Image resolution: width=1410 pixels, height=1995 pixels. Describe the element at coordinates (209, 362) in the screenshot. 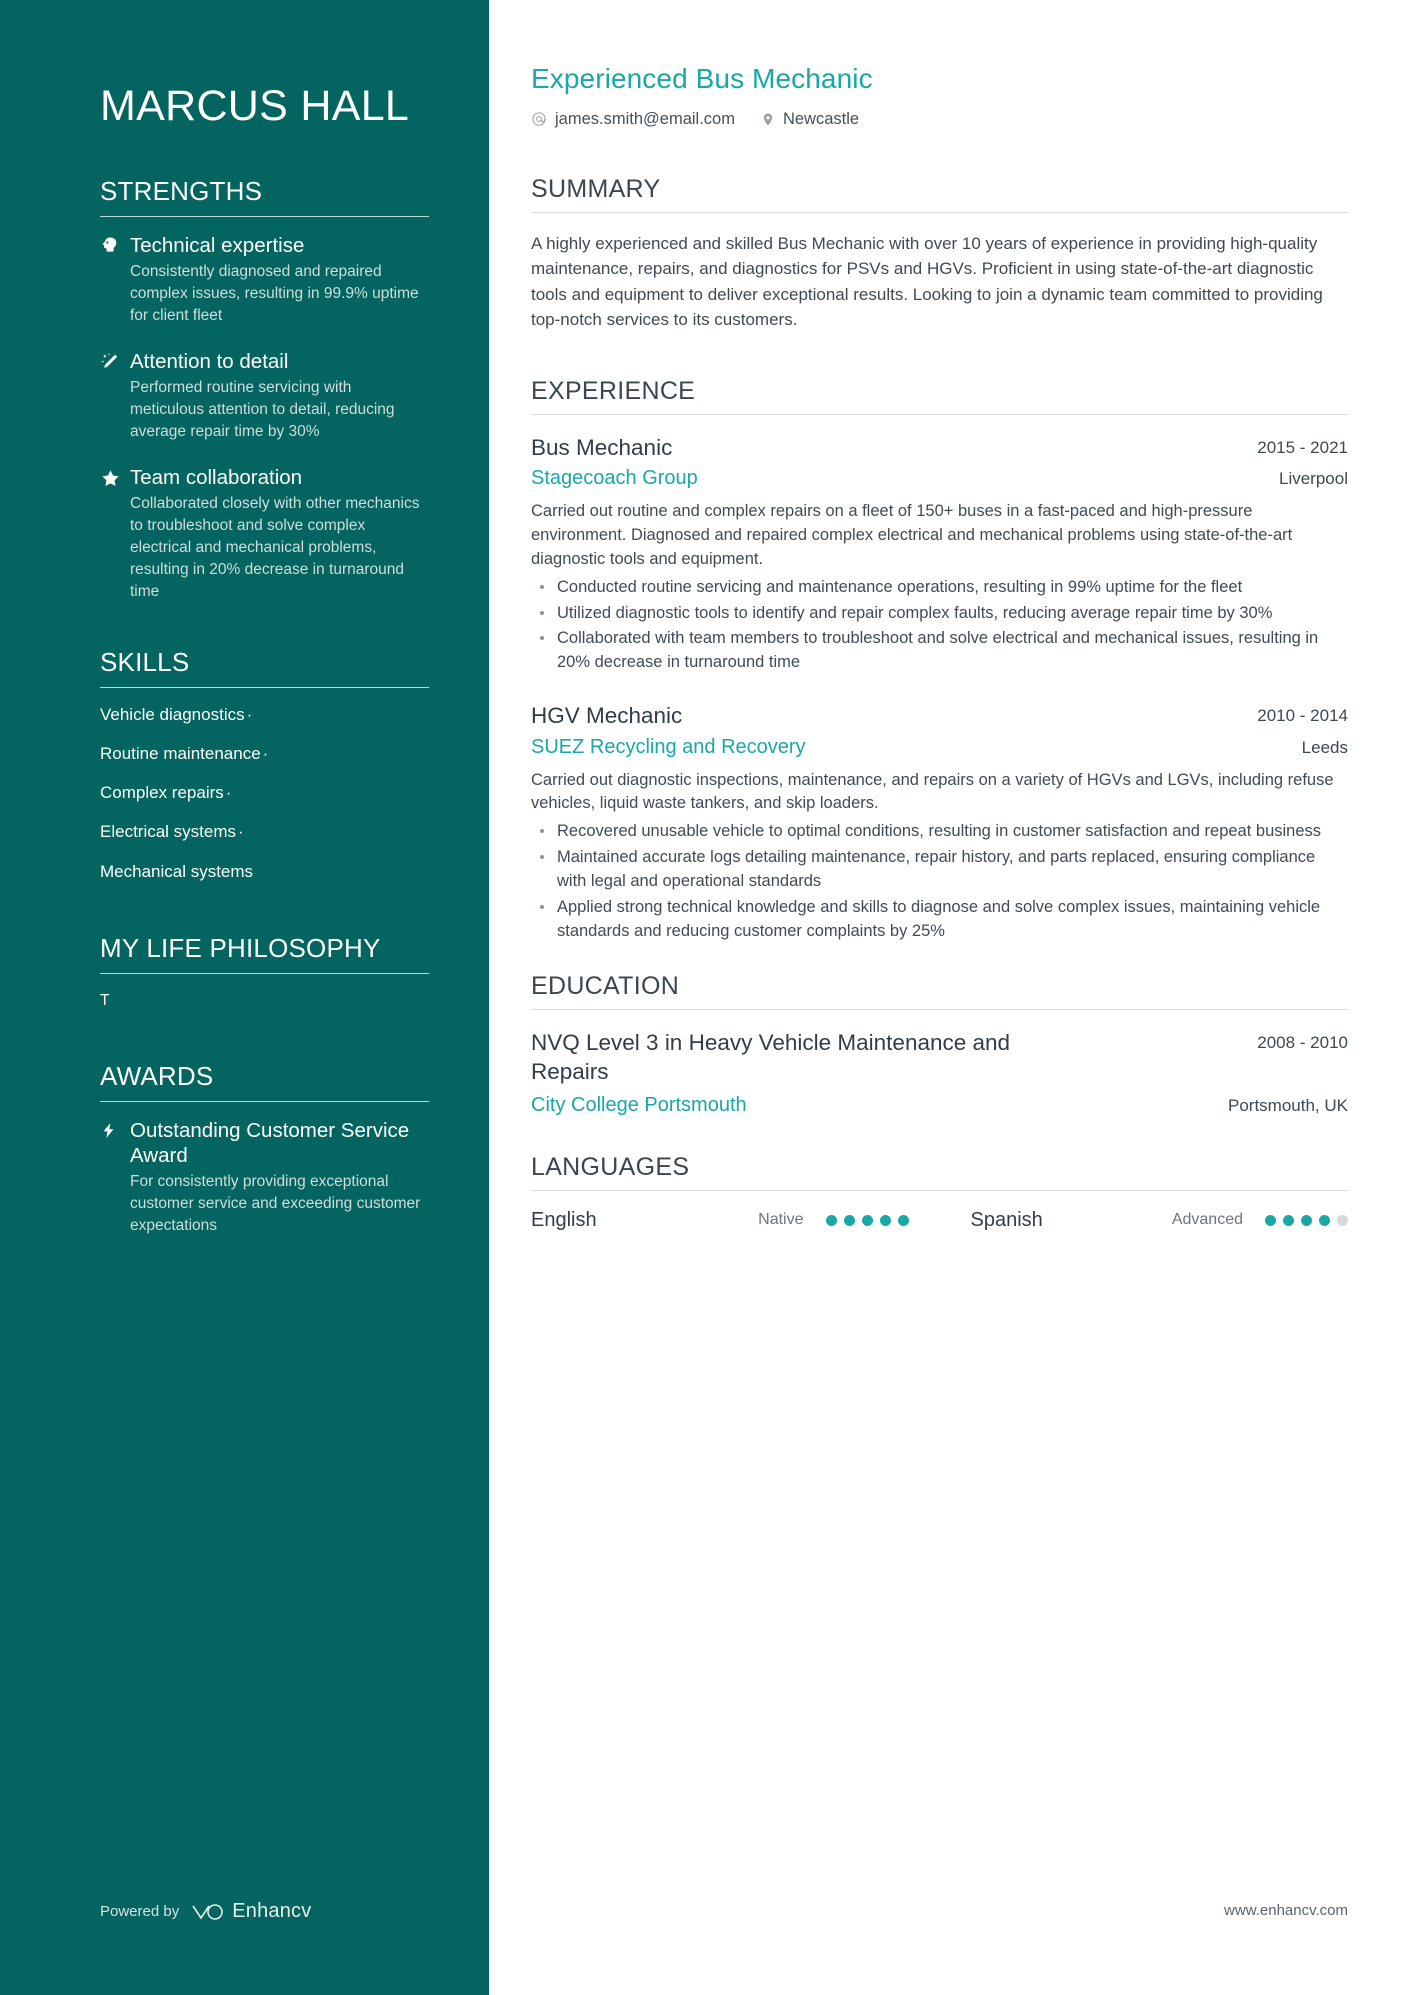

I see `strength-title: Attention to detail` at that location.